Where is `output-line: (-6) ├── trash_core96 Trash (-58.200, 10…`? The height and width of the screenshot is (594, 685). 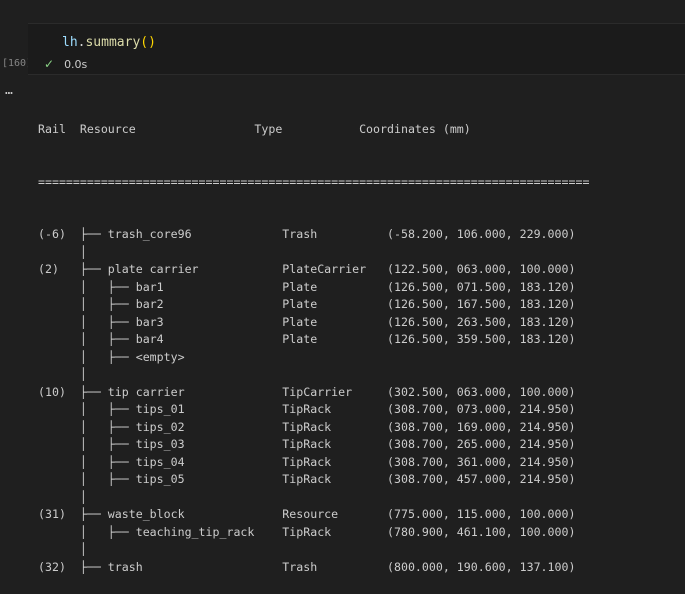
output-line: (-6) ├── trash_core96 Trash (-58.200, 10… is located at coordinates (307, 234).